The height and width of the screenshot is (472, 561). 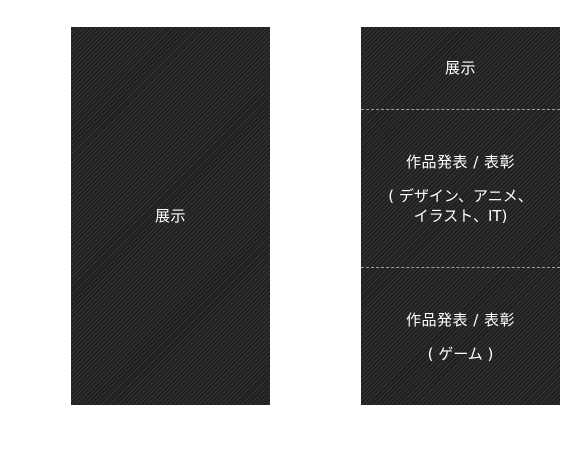 What do you see at coordinates (460, 205) in the screenshot?
I see `right-section-works-design-subtitle: ( デザイン、アニメ、 イラスト、IT)` at bounding box center [460, 205].